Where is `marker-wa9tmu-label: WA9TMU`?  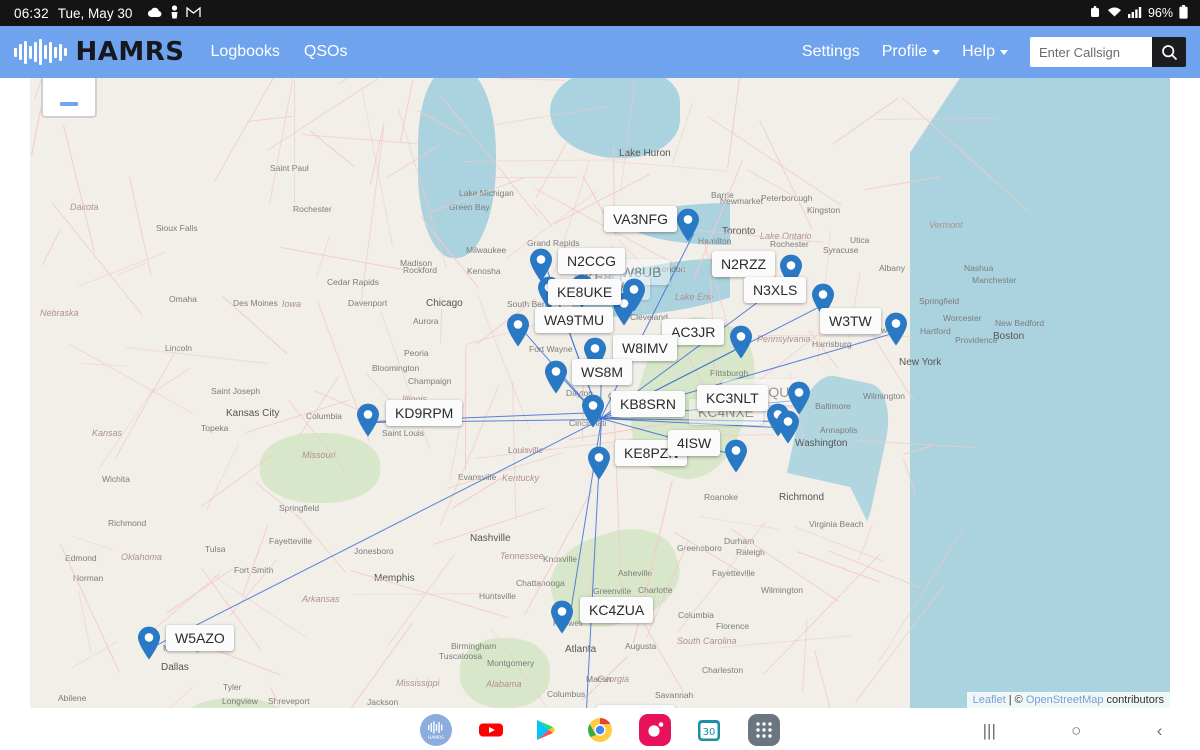 marker-wa9tmu-label: WA9TMU is located at coordinates (574, 320).